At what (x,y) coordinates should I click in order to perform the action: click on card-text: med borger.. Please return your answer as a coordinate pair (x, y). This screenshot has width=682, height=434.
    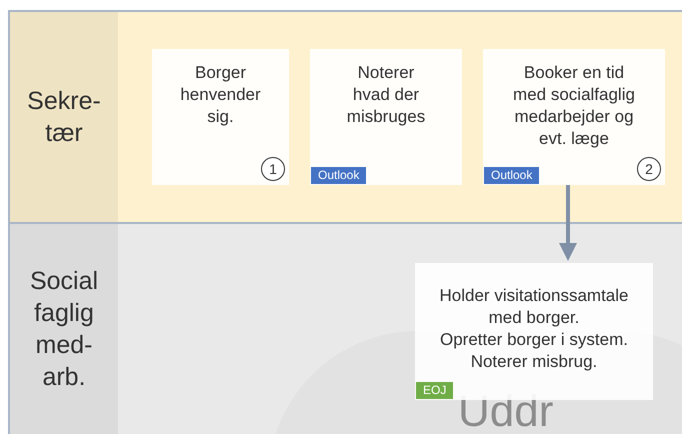
    Looking at the image, I should click on (534, 318).